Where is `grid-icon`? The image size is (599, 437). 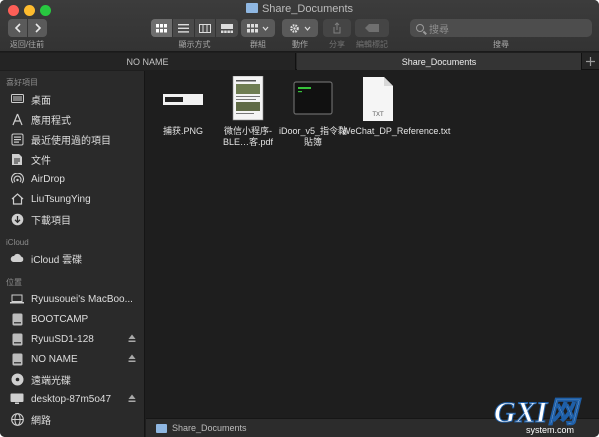
grid-icon is located at coordinates (161, 27).